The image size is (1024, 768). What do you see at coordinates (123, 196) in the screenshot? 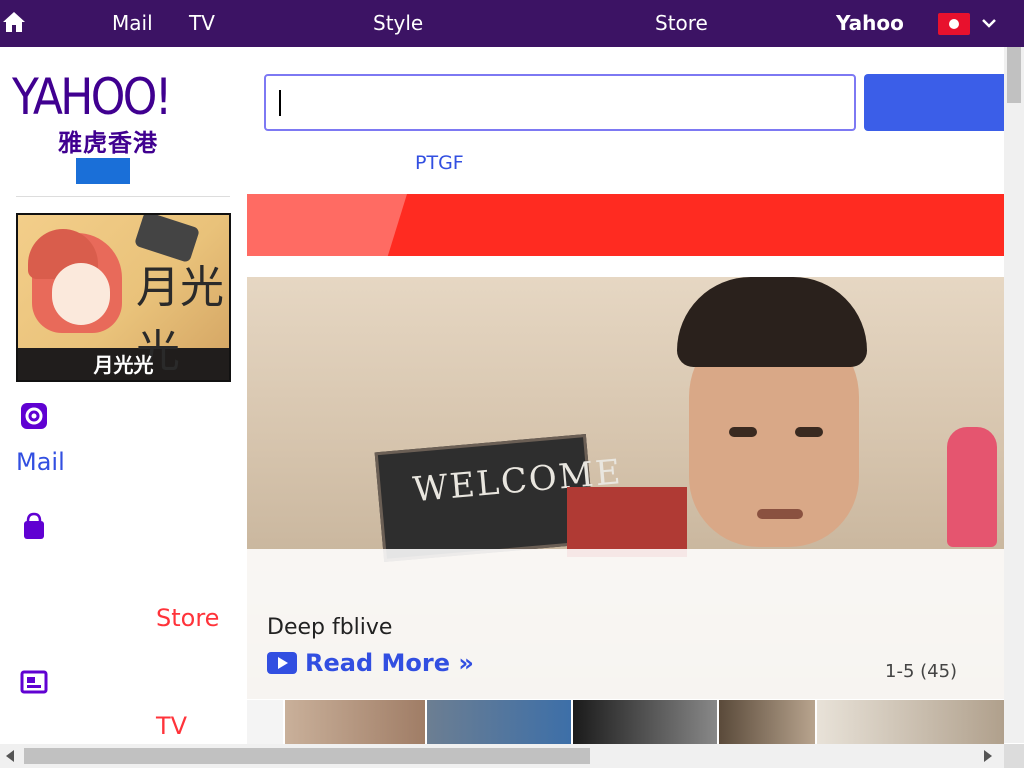
I see `sidebar-divider` at bounding box center [123, 196].